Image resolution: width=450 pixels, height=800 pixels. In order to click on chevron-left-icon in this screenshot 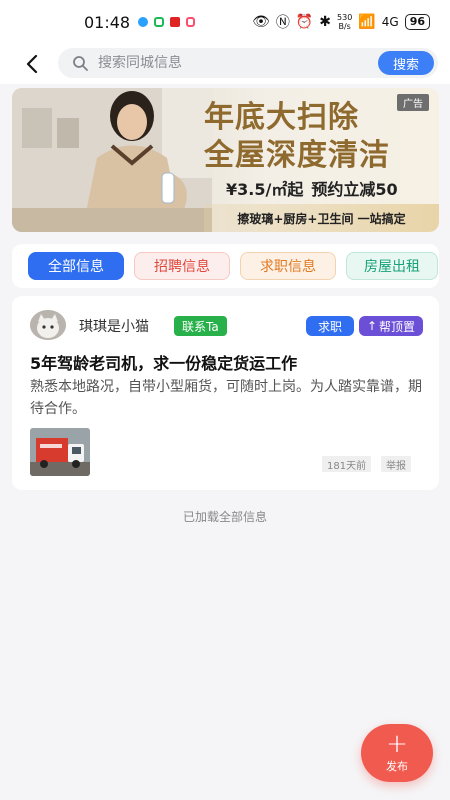, I will do `click(32, 64)`.